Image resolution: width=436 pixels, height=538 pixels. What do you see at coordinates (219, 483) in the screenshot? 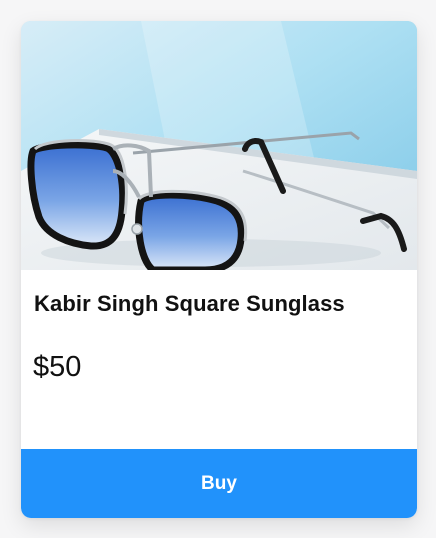
I see `buy-button: Buy` at bounding box center [219, 483].